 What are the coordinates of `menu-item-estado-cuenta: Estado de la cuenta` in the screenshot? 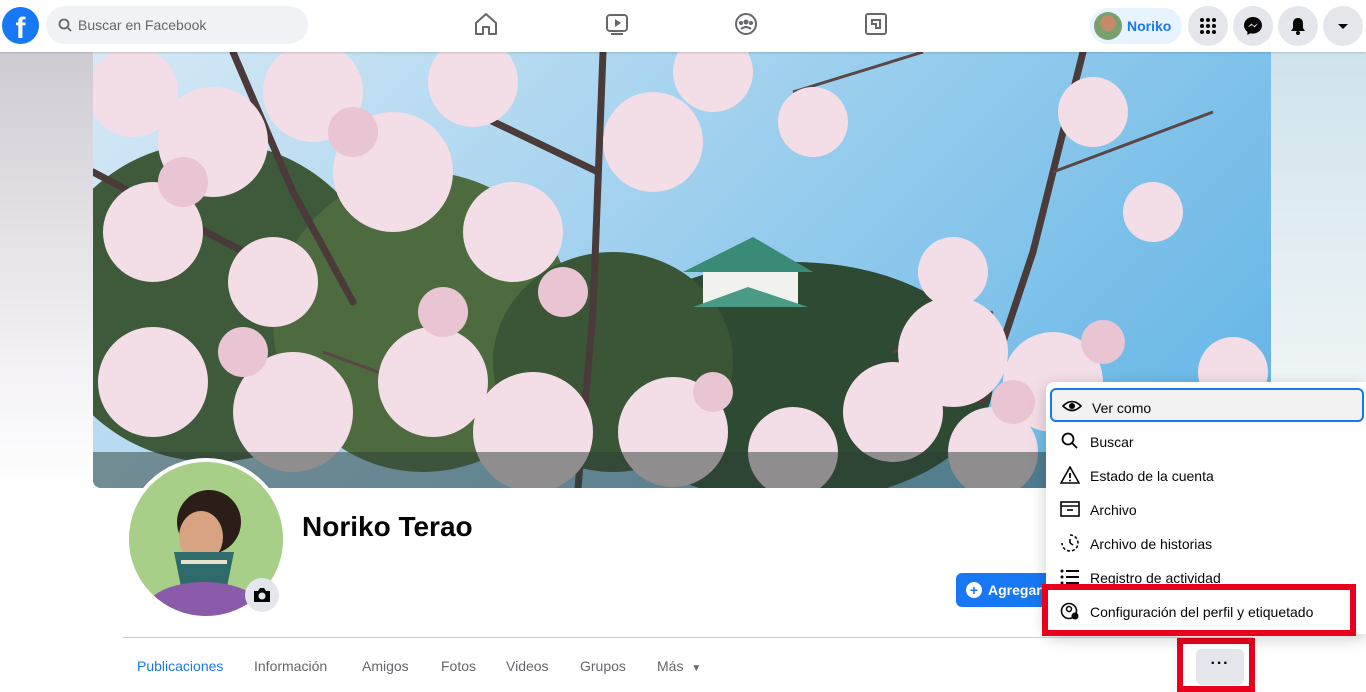 It's located at (1207, 475).